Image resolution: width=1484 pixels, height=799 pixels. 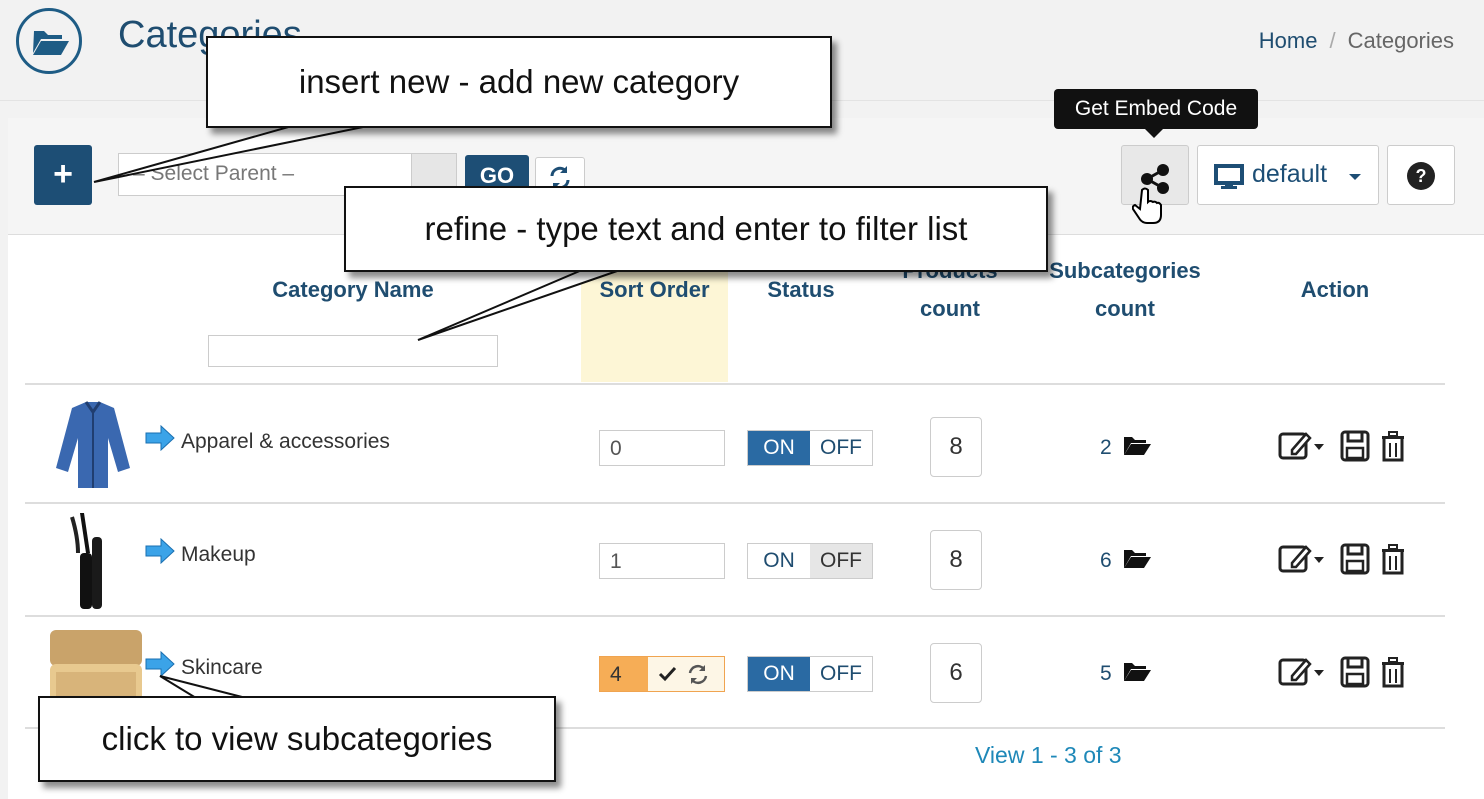 I want to click on sort-order-input: 4, so click(x=624, y=674).